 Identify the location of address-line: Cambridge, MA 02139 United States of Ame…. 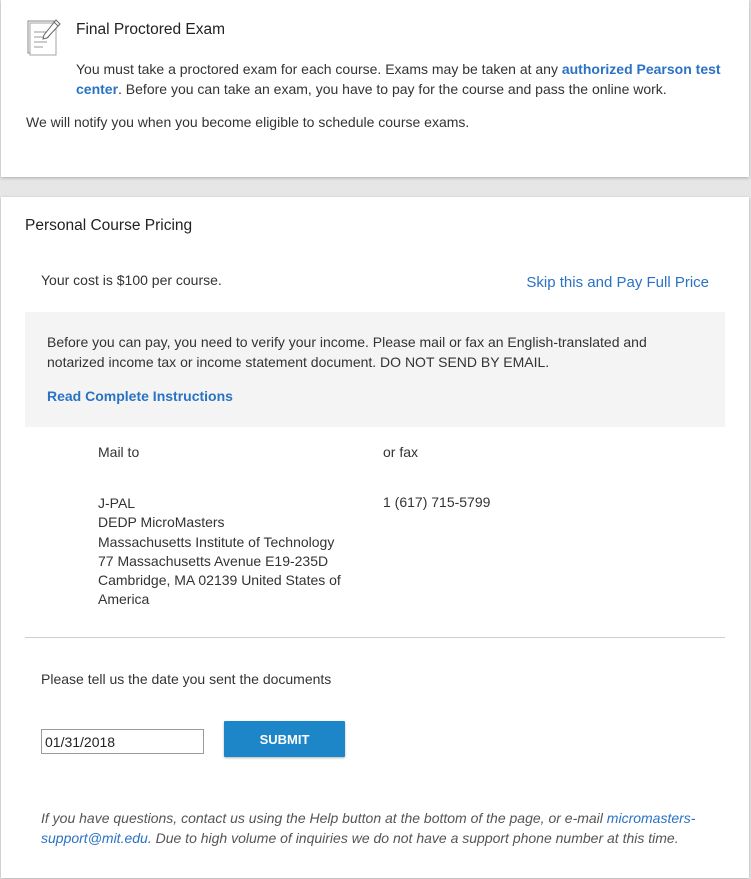
(219, 590).